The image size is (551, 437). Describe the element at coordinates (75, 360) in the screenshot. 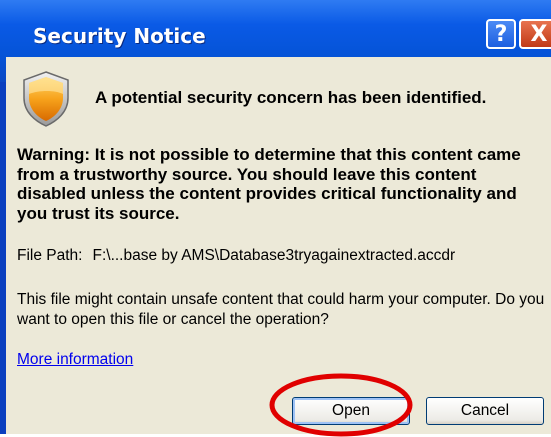

I see `more-information-link: More information` at that location.